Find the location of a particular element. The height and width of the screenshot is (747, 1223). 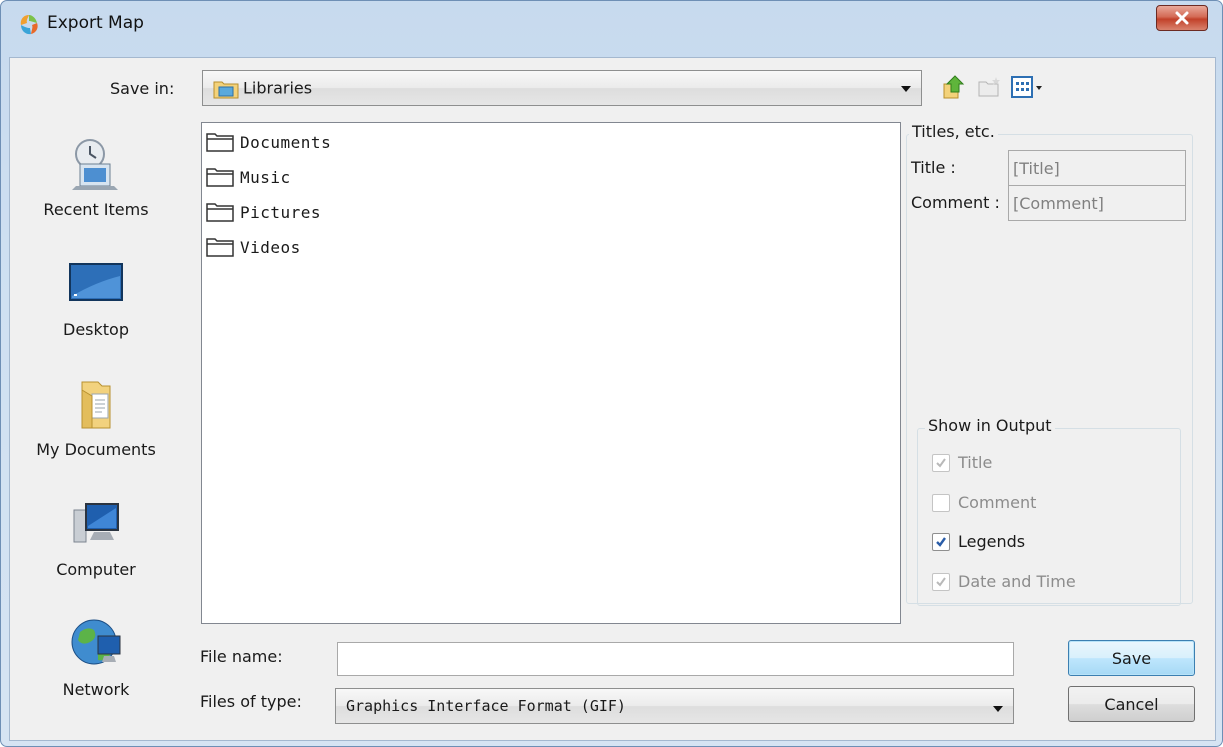

place-label: Network is located at coordinates (96, 689).